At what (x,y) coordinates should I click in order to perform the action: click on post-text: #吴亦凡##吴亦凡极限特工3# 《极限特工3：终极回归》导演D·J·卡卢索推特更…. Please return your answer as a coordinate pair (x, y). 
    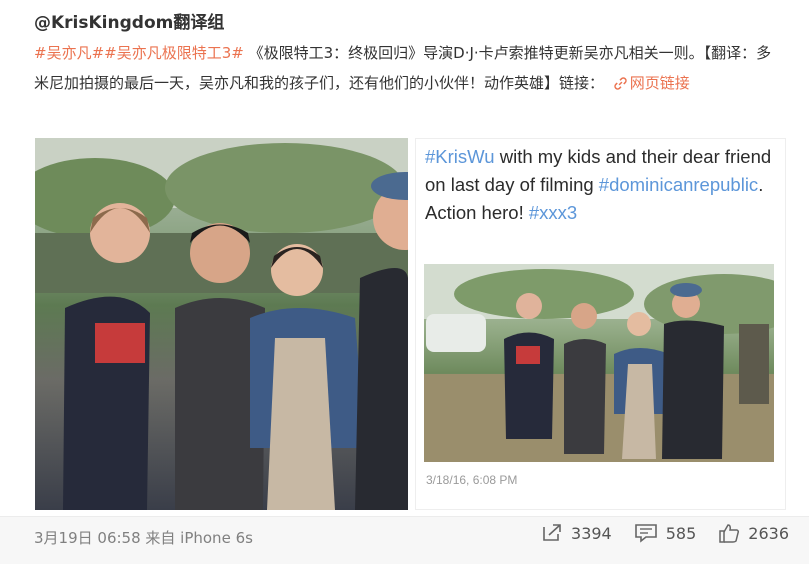
    Looking at the image, I should click on (410, 69).